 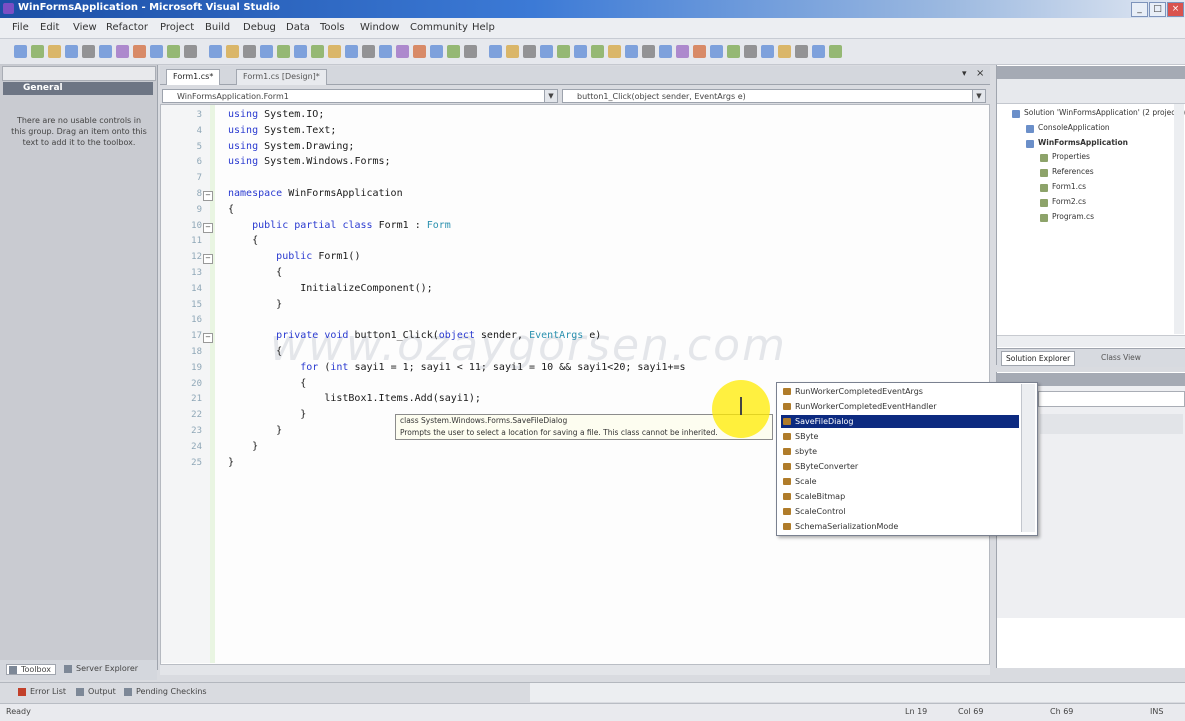 I want to click on menu-data: Data, so click(x=298, y=27).